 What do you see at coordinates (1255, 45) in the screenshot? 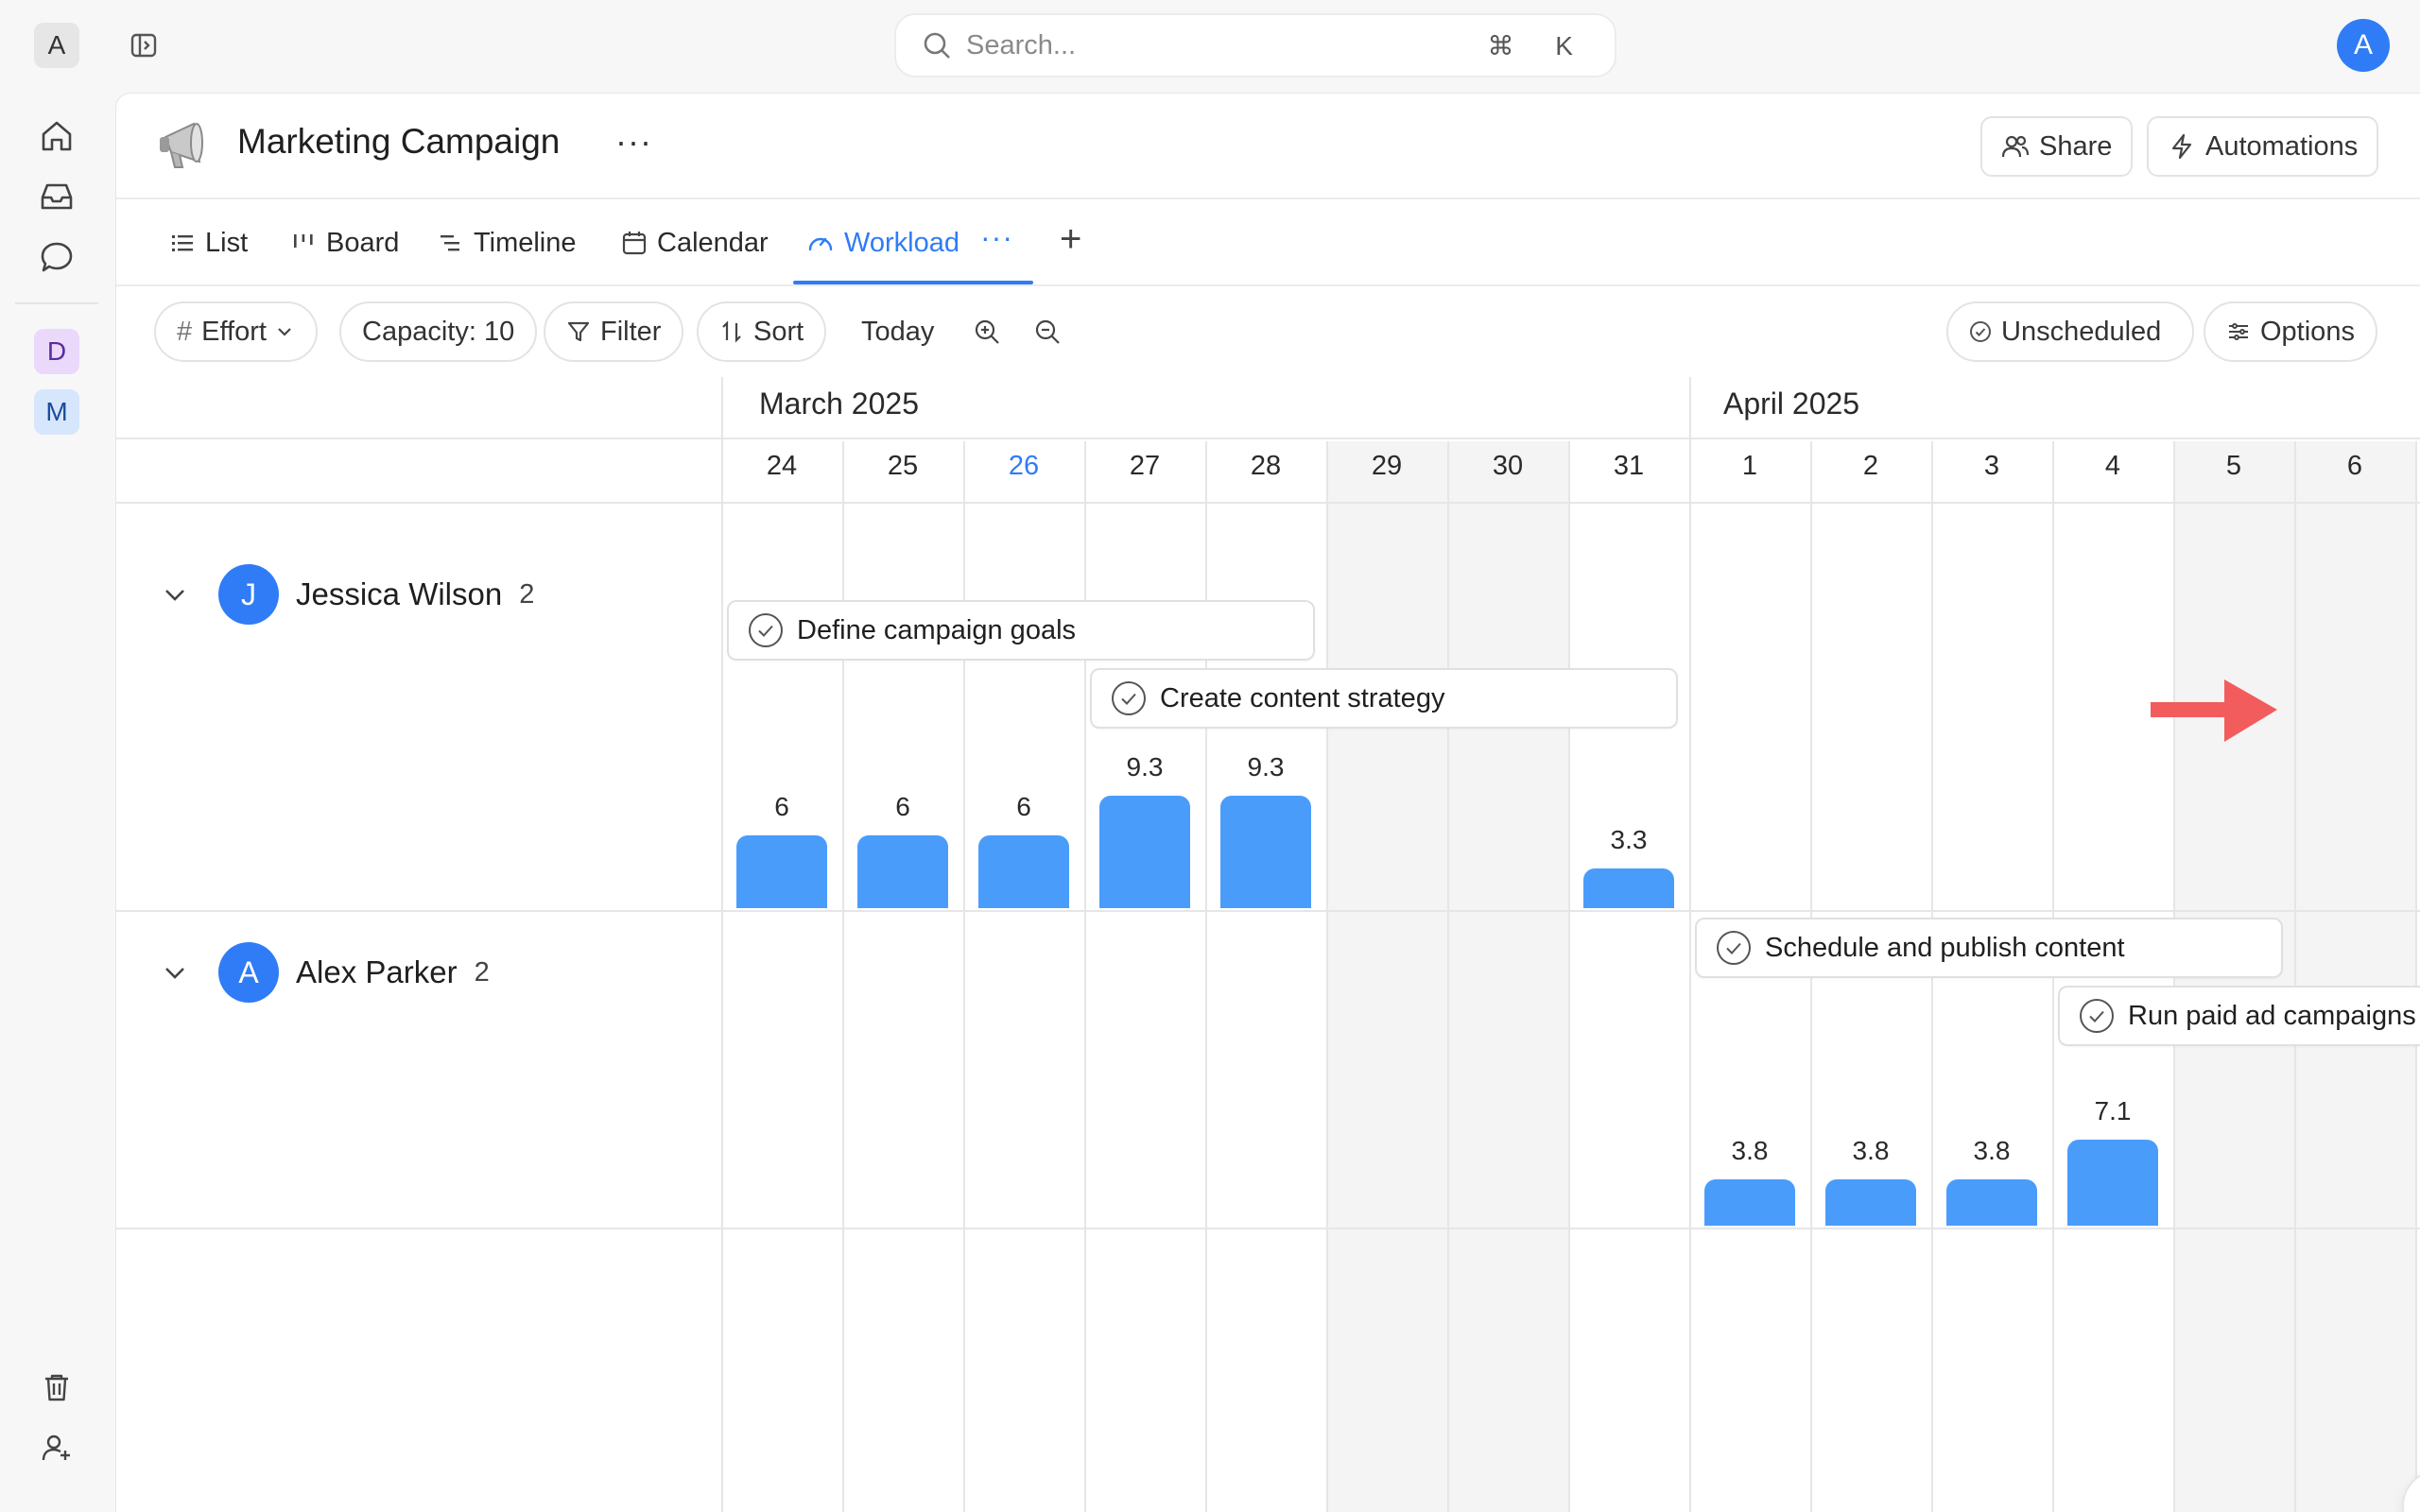
I see `search-bar: Search... ⌘ K` at bounding box center [1255, 45].